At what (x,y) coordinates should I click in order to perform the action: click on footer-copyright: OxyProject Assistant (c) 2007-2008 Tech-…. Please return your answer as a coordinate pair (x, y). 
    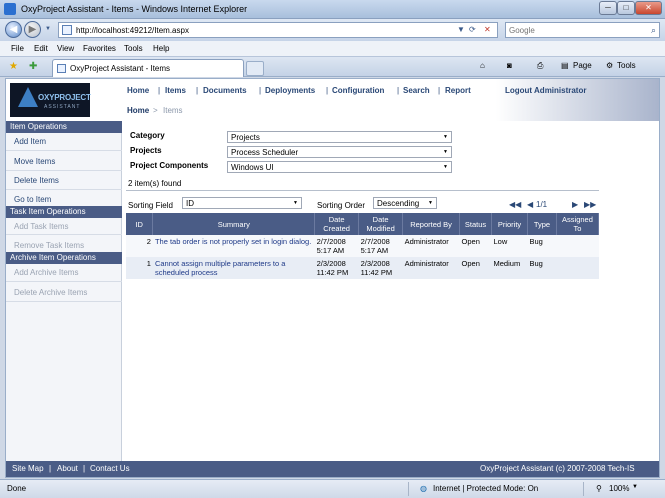
    Looking at the image, I should click on (557, 468).